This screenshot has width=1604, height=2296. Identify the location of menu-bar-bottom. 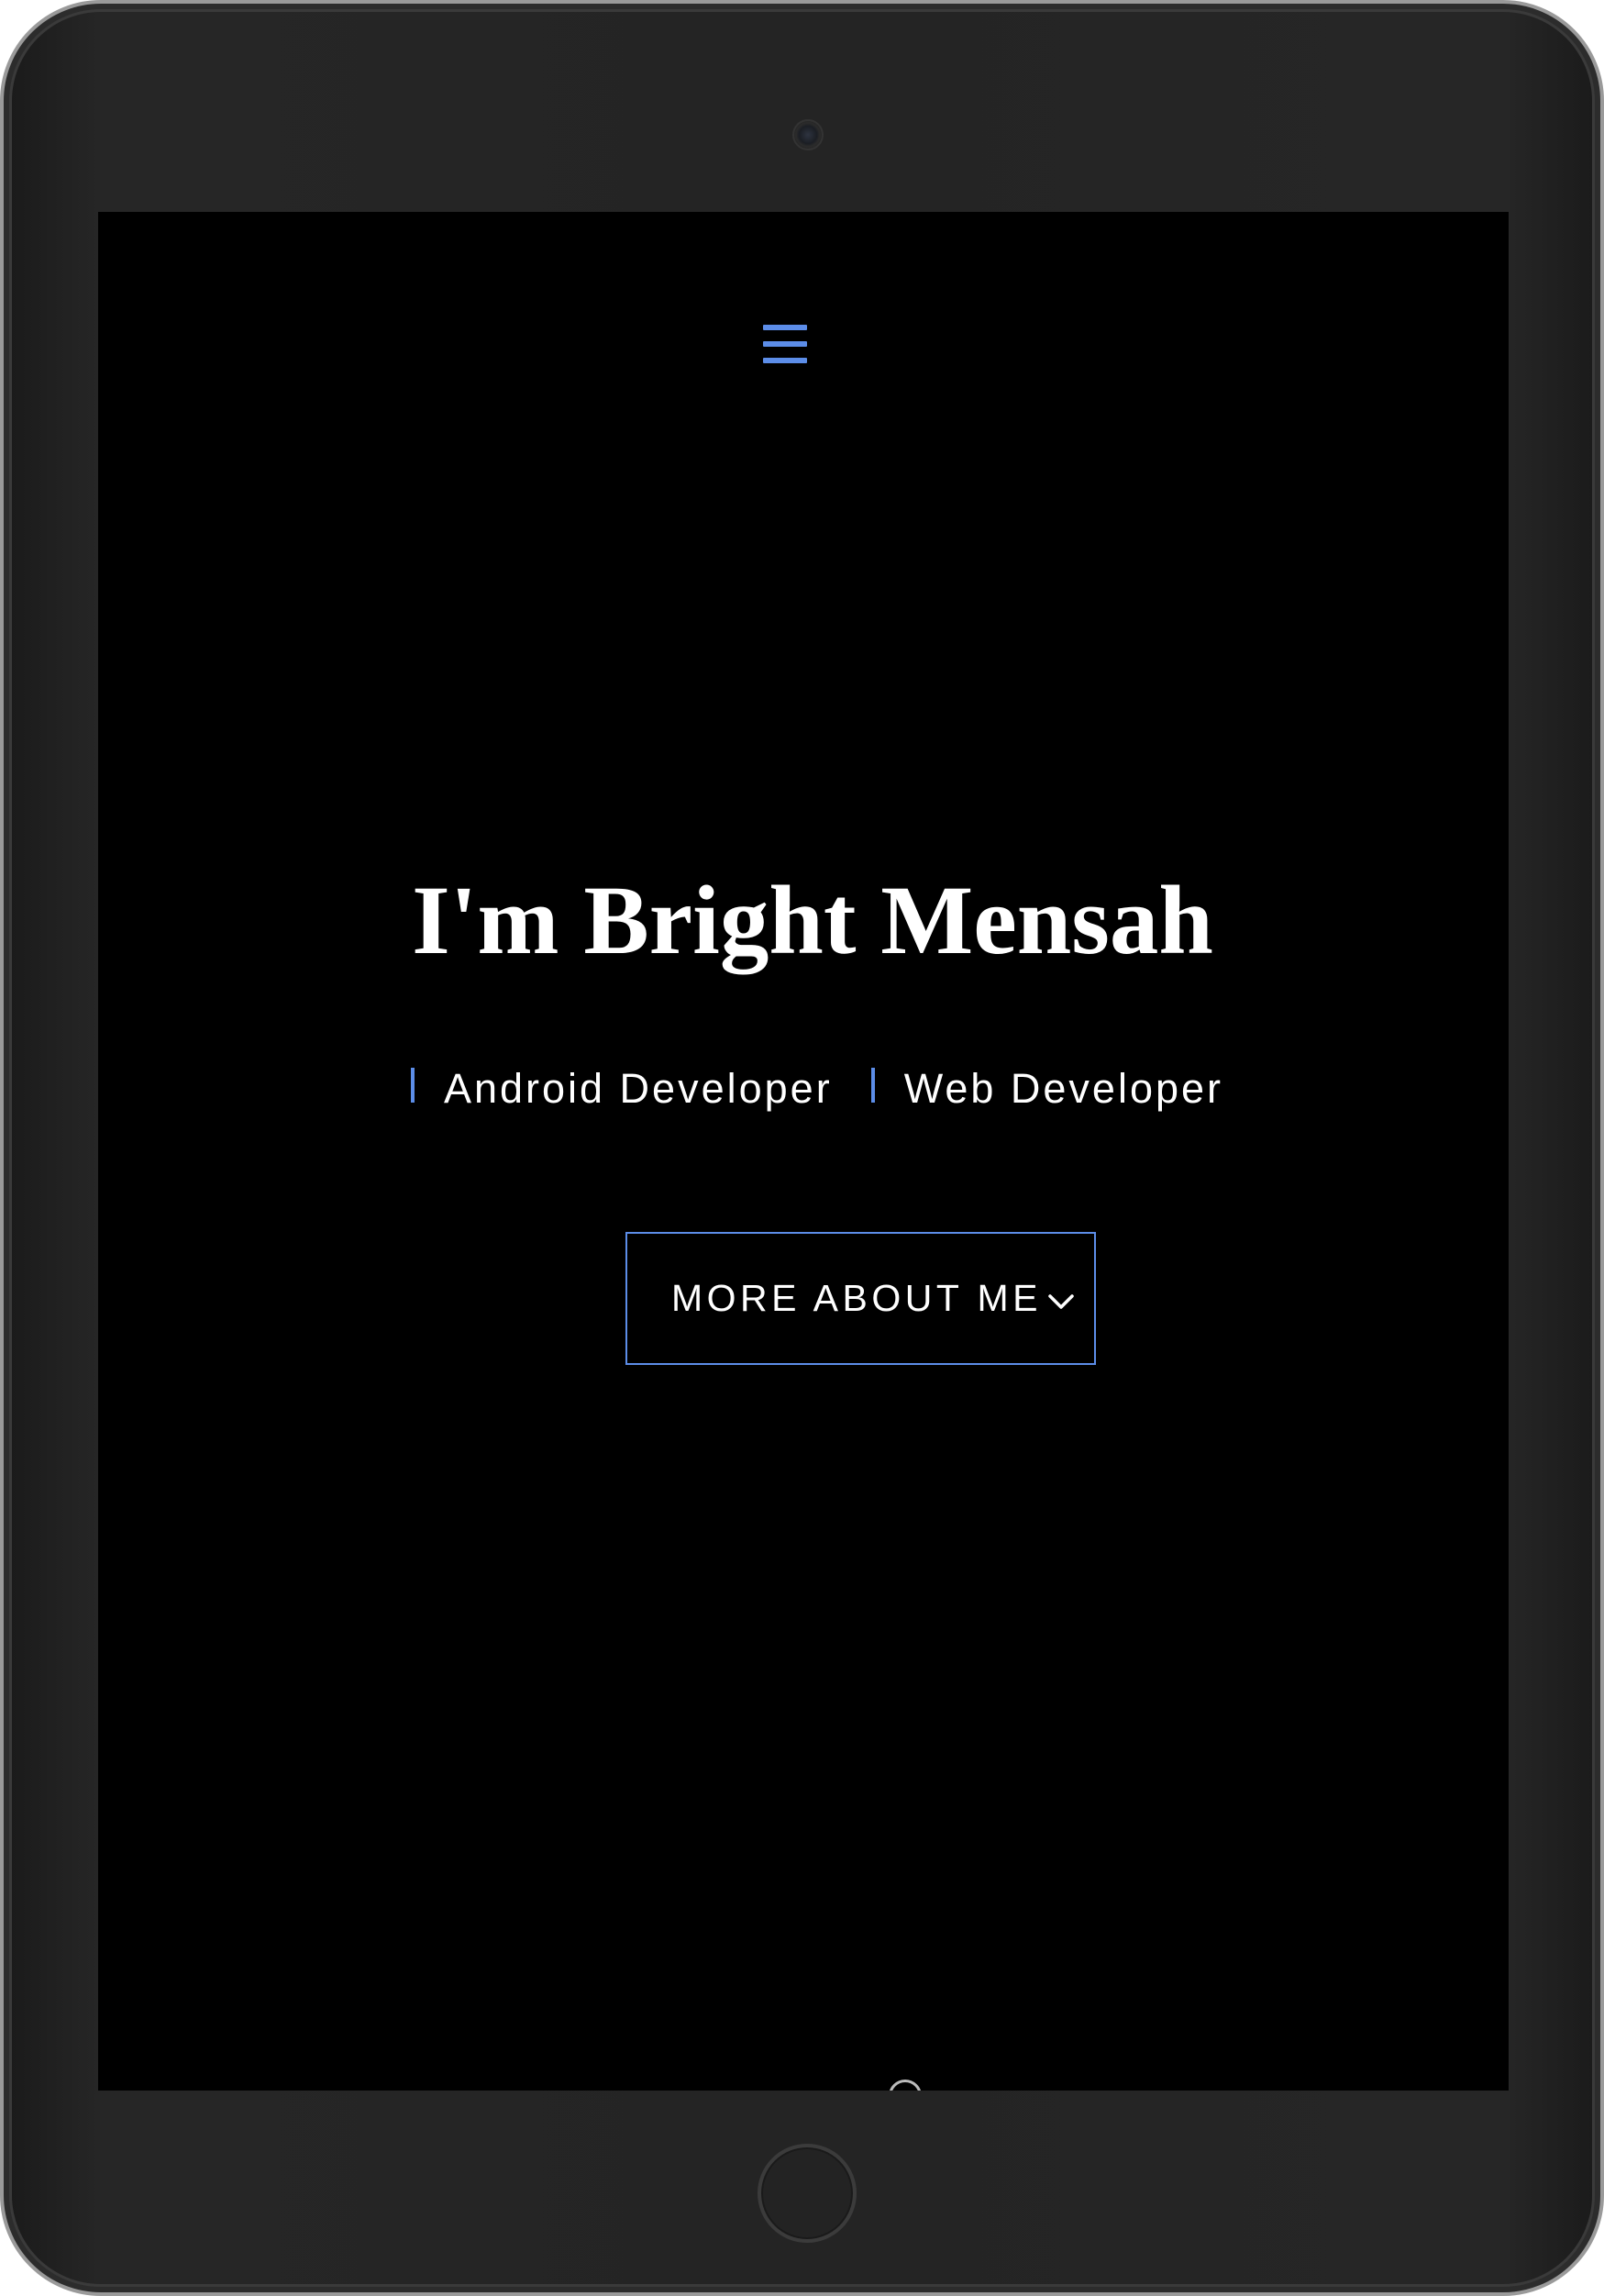
(785, 360).